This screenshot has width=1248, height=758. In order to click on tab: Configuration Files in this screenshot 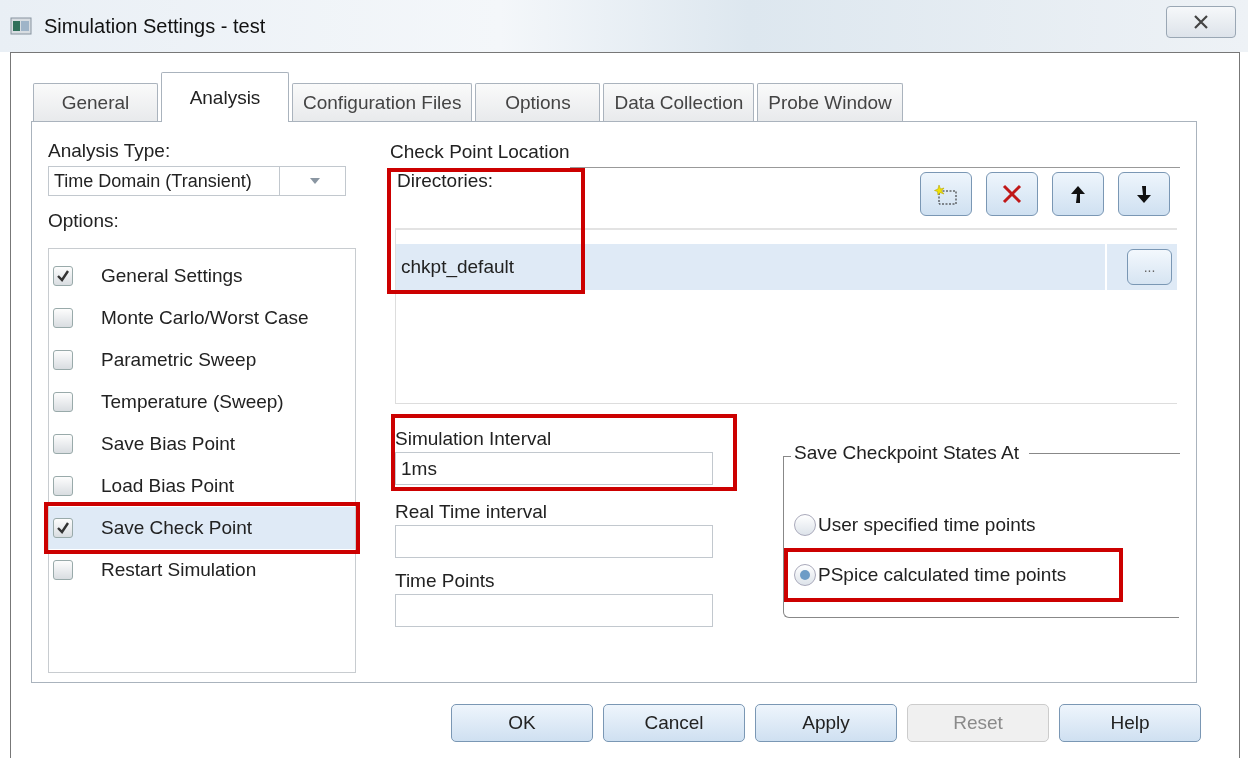, I will do `click(382, 102)`.